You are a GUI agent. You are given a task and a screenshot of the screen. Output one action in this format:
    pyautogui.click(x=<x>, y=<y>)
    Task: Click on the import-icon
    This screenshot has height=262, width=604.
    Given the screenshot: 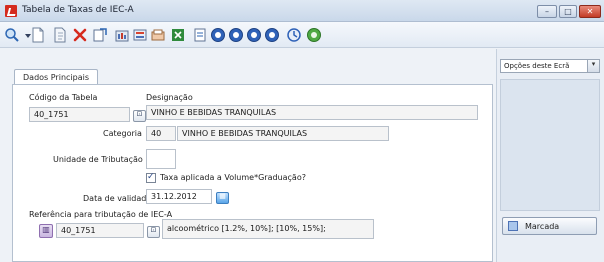 What is the action you would take?
    pyautogui.click(x=140, y=35)
    